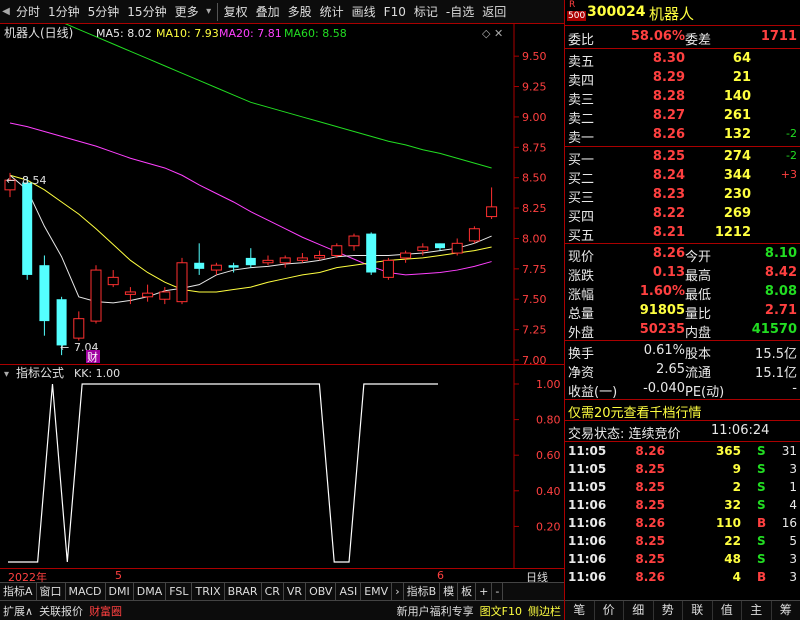 This screenshot has width=800, height=620. What do you see at coordinates (120, 591) in the screenshot?
I see `tab-dmi: DMI` at bounding box center [120, 591].